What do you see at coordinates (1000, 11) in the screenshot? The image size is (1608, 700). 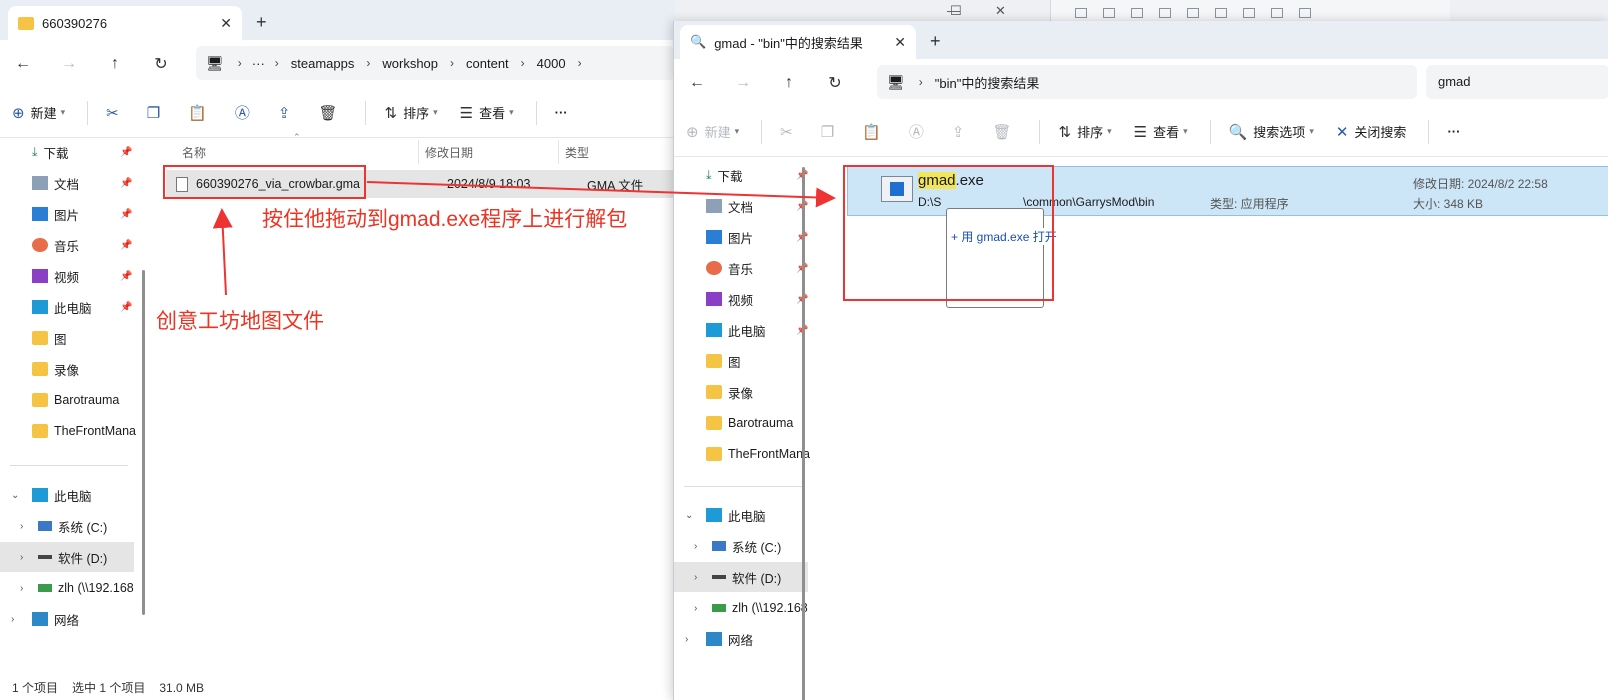 I see `background-close-button: ✕` at bounding box center [1000, 11].